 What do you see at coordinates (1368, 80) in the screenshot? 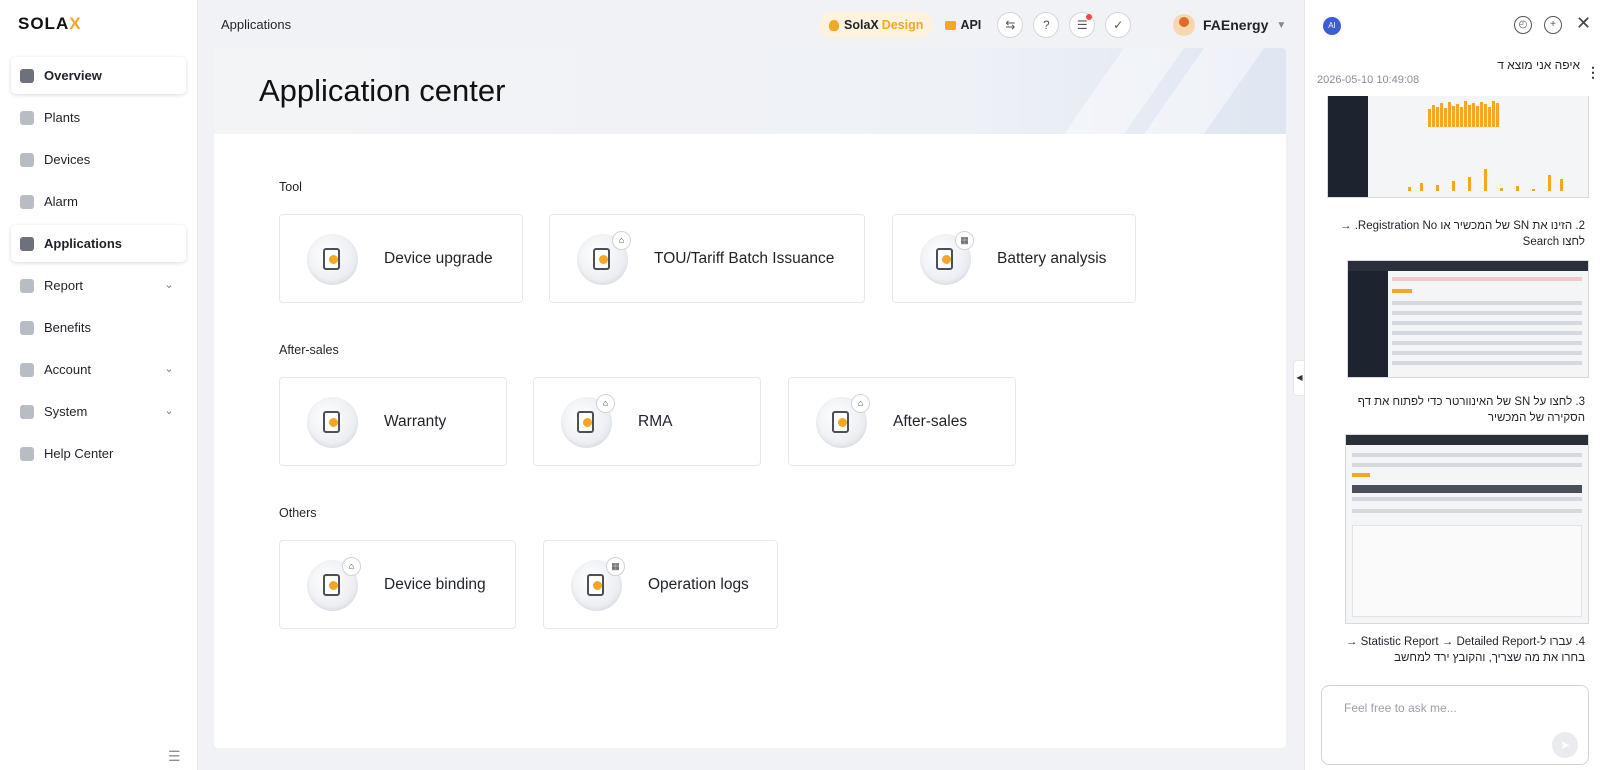
I see `conversation-date: 2026-05-10 10:49:08` at bounding box center [1368, 80].